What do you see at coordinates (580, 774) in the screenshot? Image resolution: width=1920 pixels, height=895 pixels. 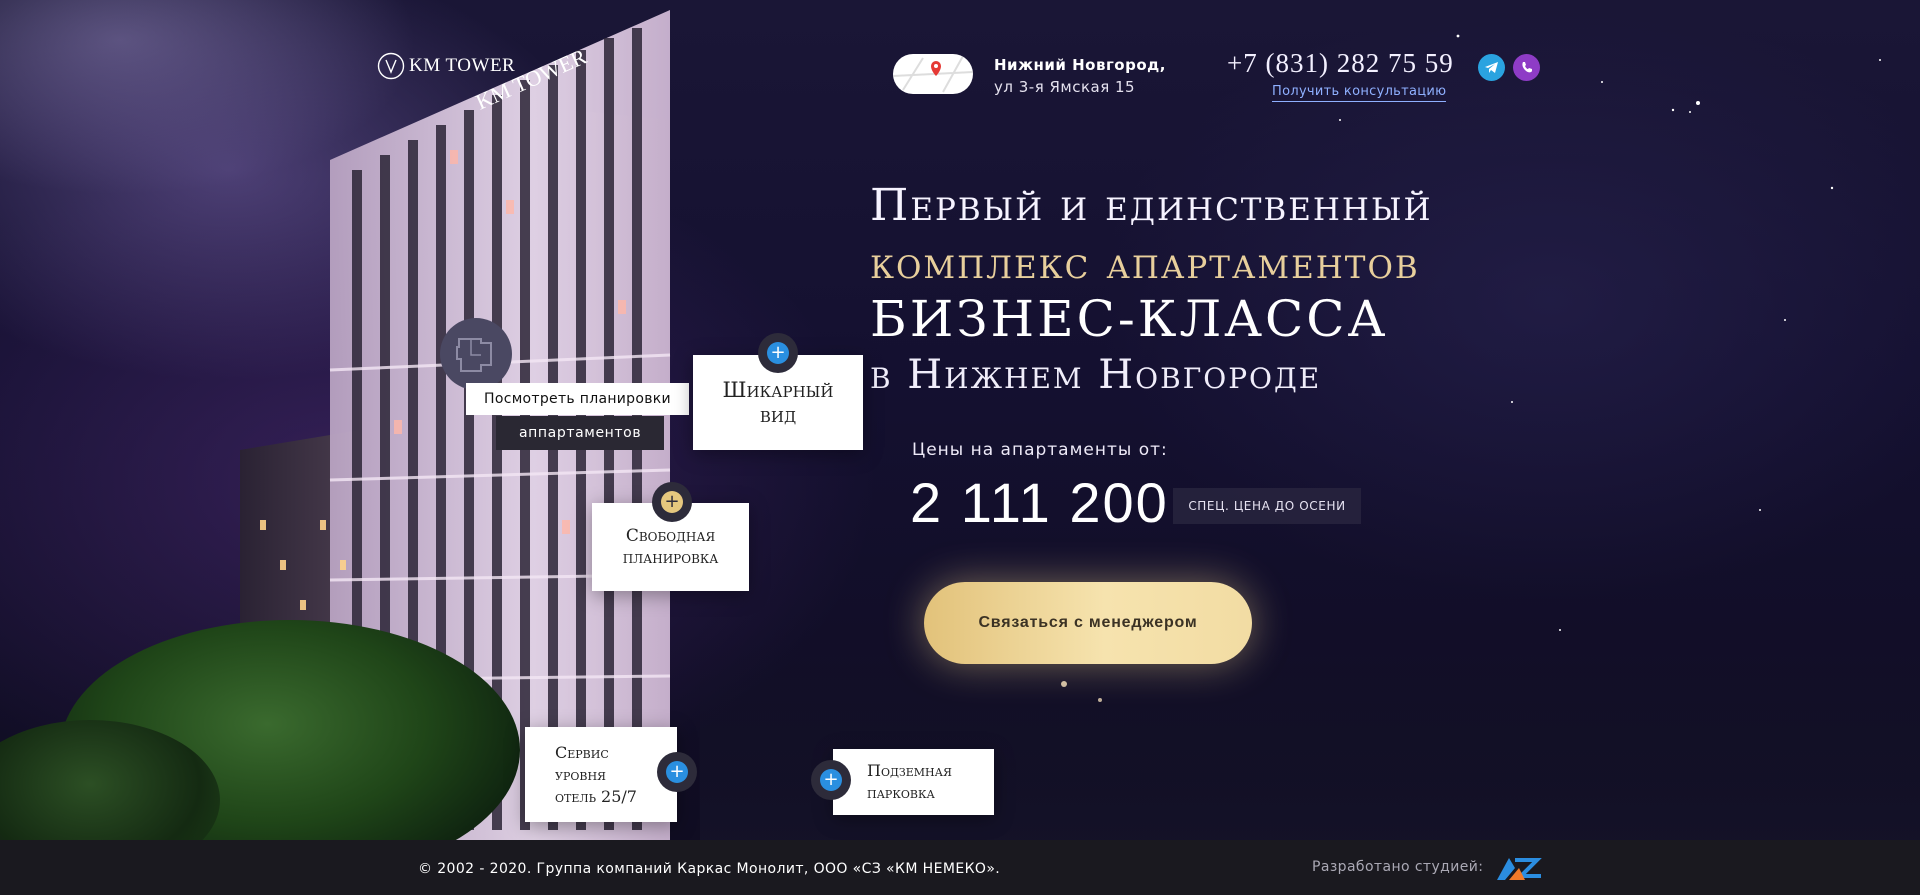 I see `feature-card-service-line2: уровня` at bounding box center [580, 774].